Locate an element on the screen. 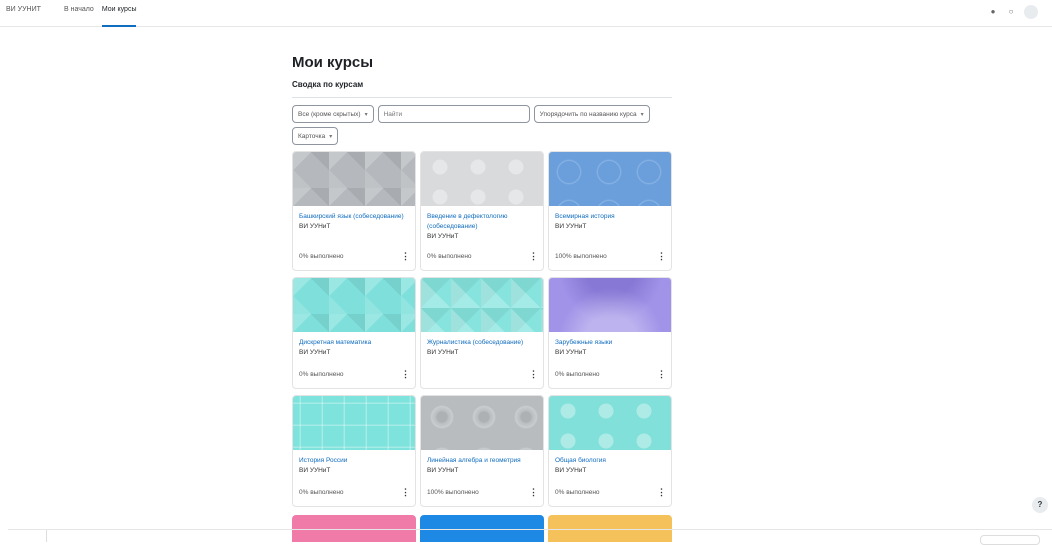  course-card: Зарубежные языки ВИ УУНиТ 0% выполнено ⋮ is located at coordinates (610, 333).